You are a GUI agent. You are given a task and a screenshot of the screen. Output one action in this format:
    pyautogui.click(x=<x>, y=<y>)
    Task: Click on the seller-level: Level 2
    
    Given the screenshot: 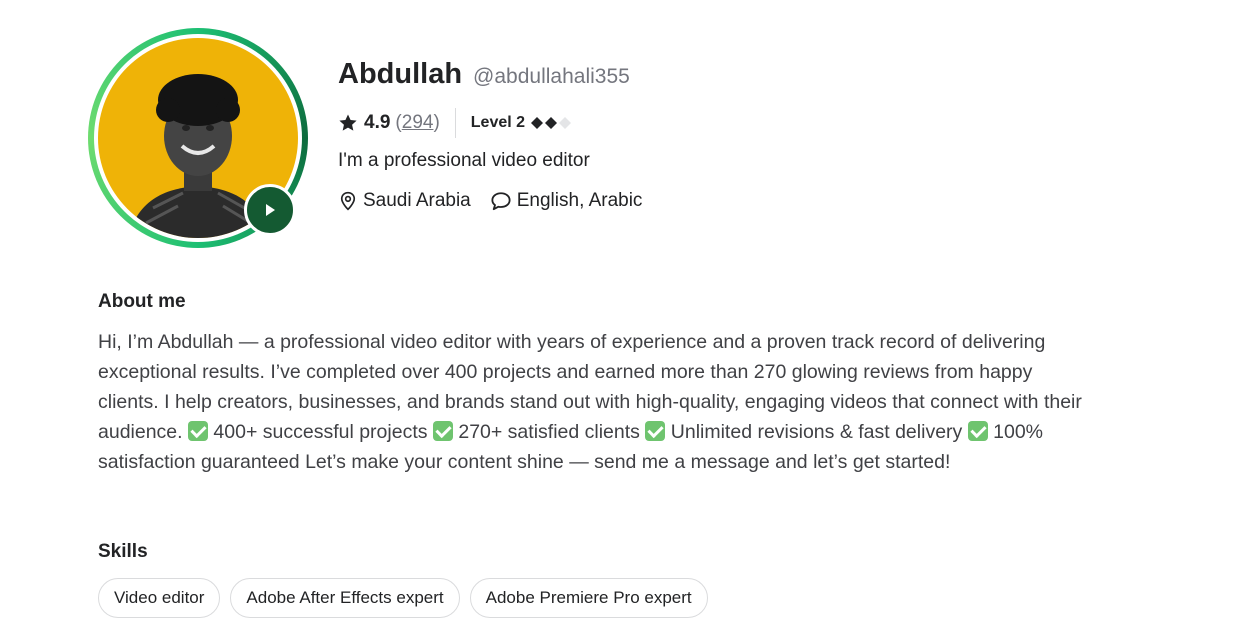 What is the action you would take?
    pyautogui.click(x=498, y=122)
    